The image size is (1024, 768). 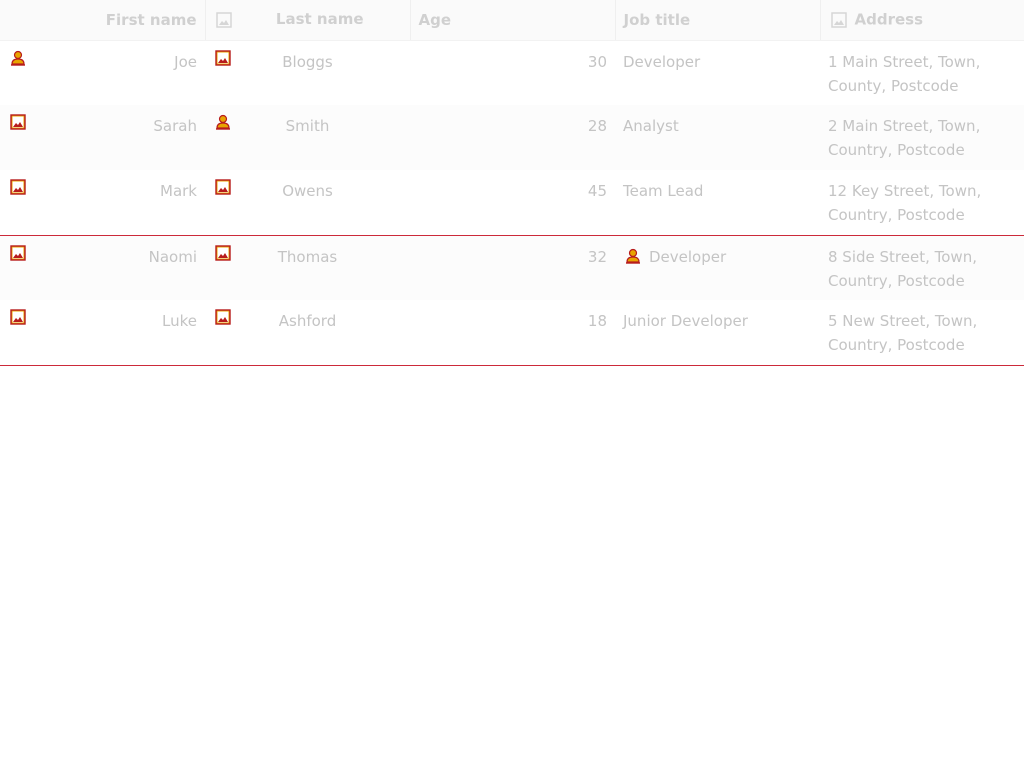 I want to click on address-text: 2 Main Street, Town, Country, Postcode, so click(x=904, y=138).